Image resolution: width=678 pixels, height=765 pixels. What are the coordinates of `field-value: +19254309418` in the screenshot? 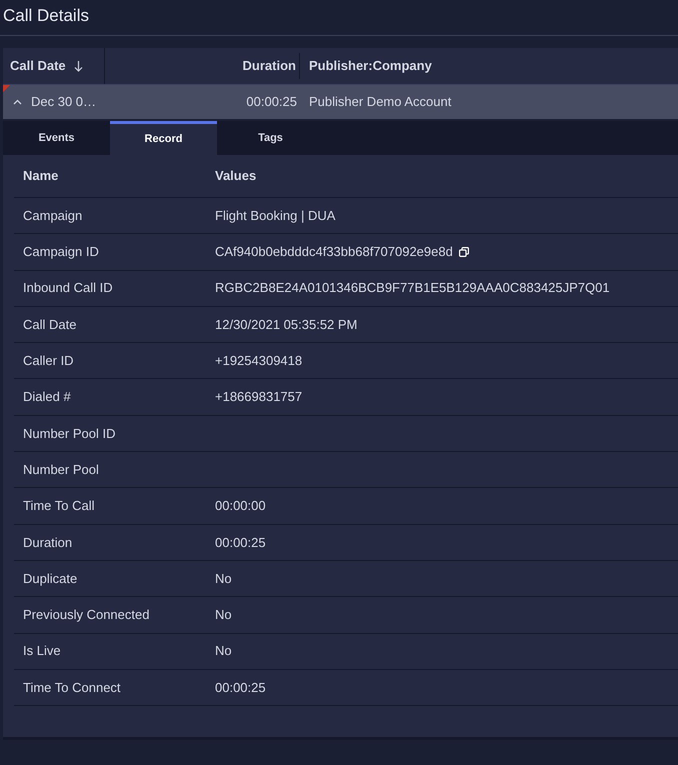 It's located at (258, 361).